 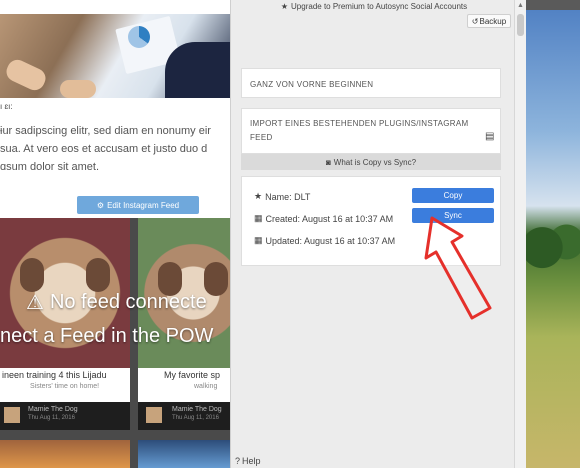 What do you see at coordinates (128, 302) in the screenshot?
I see `no-feed-label: No feed connecte` at bounding box center [128, 302].